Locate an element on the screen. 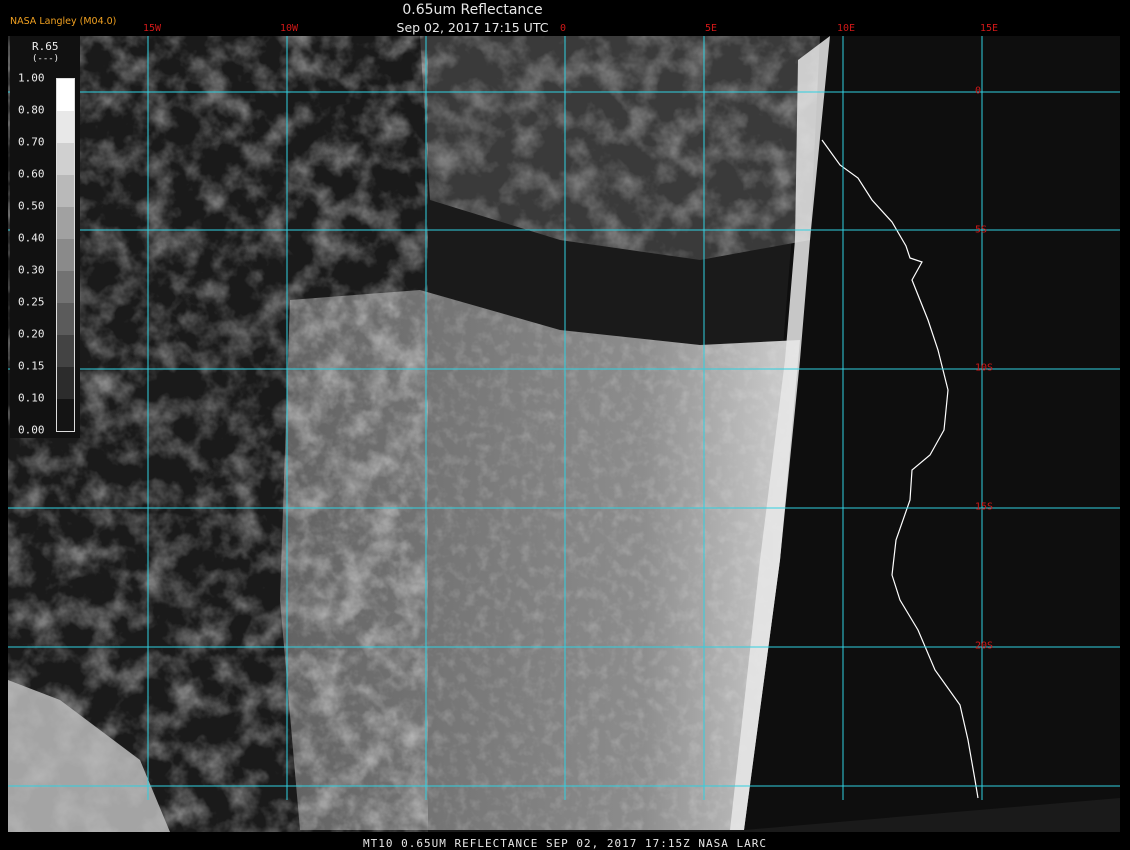 This screenshot has width=1130, height=850. legend-tick-label: 0.10 is located at coordinates (31, 398).